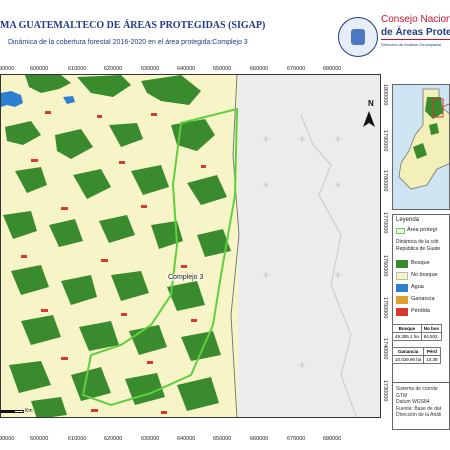 The image size is (450, 450). I want to click on y-tick: 1760000, so click(385, 266).